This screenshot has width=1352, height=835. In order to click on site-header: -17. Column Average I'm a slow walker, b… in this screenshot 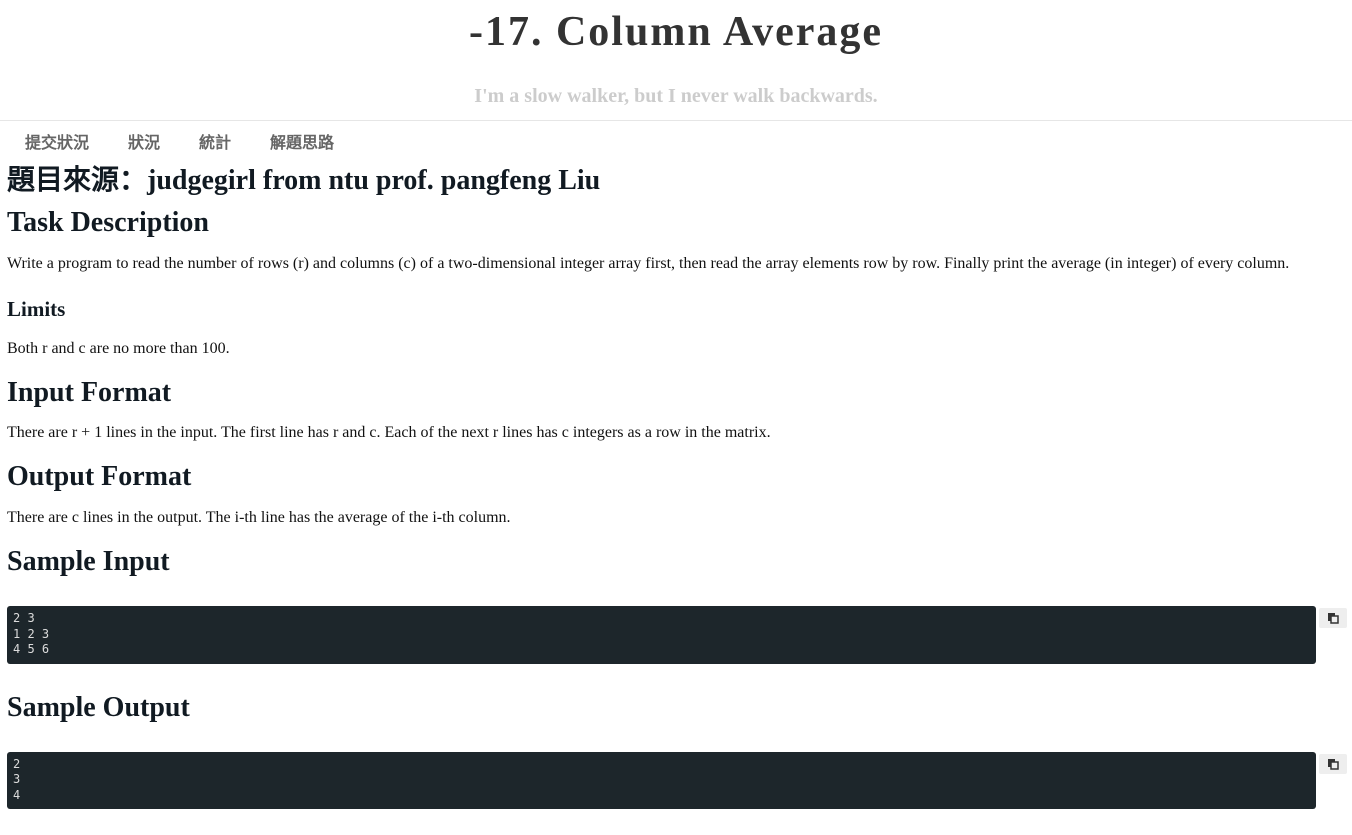, I will do `click(676, 60)`.